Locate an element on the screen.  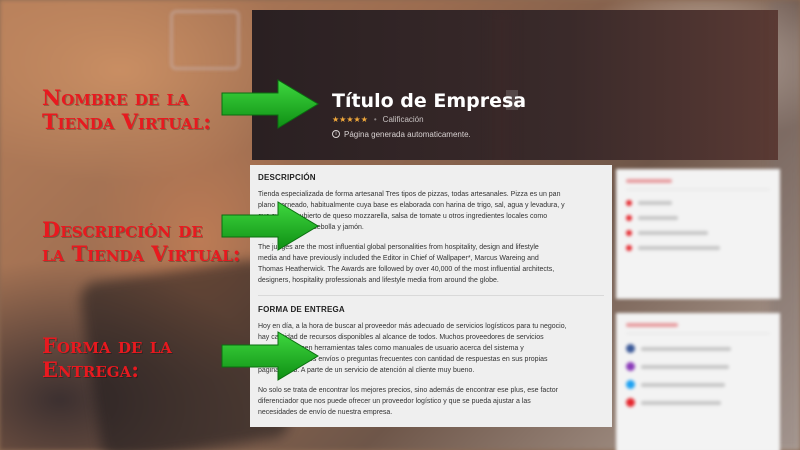
hero-edge is located at coordinates (502, 85).